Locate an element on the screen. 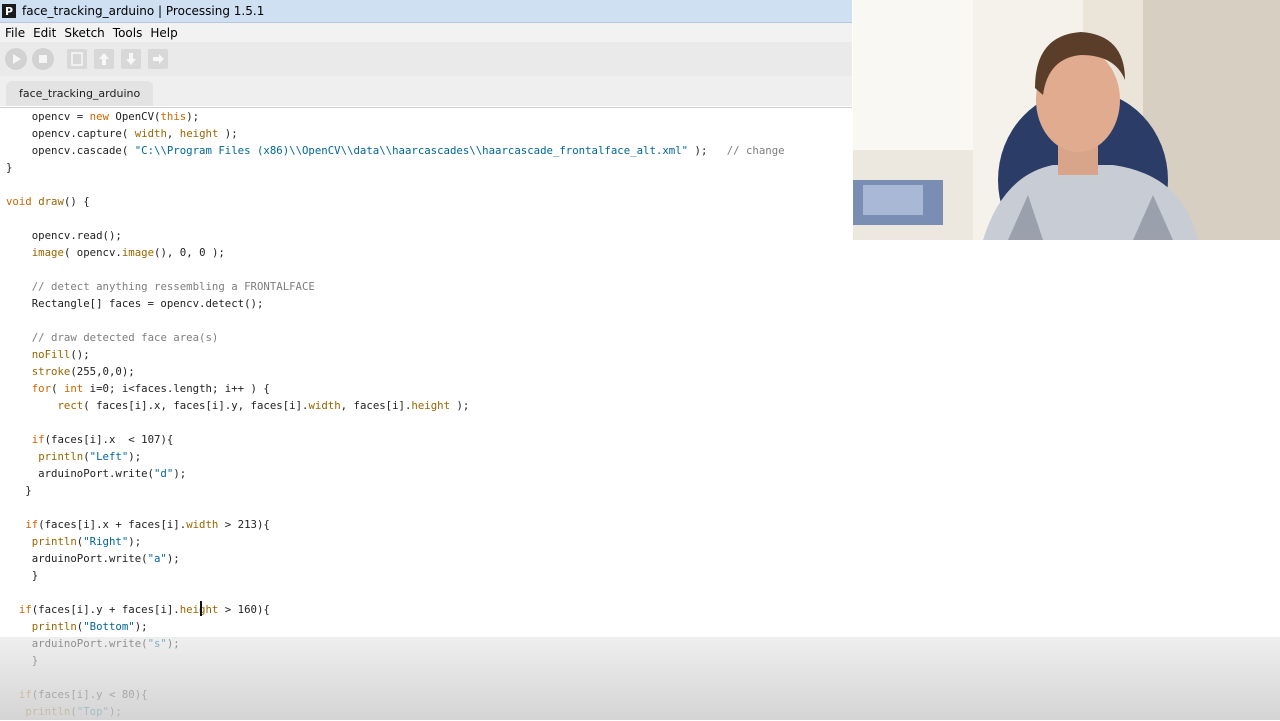  export-button is located at coordinates (158, 59).